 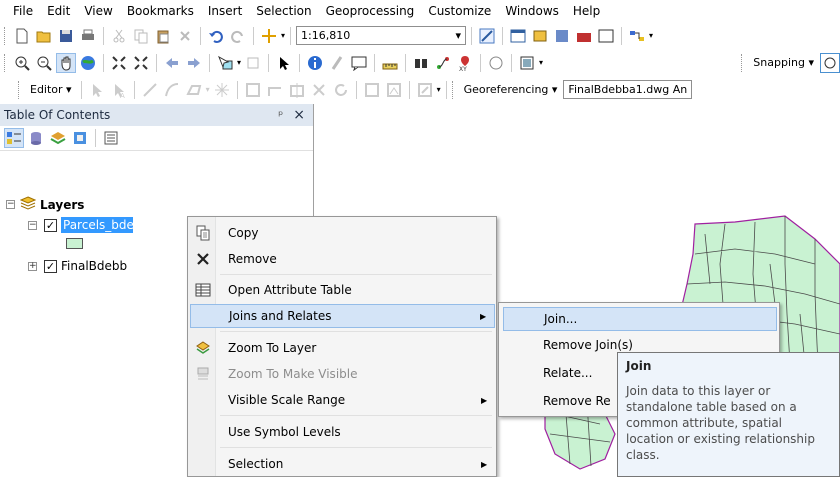 What do you see at coordinates (163, 36) in the screenshot?
I see `paste-icon` at bounding box center [163, 36].